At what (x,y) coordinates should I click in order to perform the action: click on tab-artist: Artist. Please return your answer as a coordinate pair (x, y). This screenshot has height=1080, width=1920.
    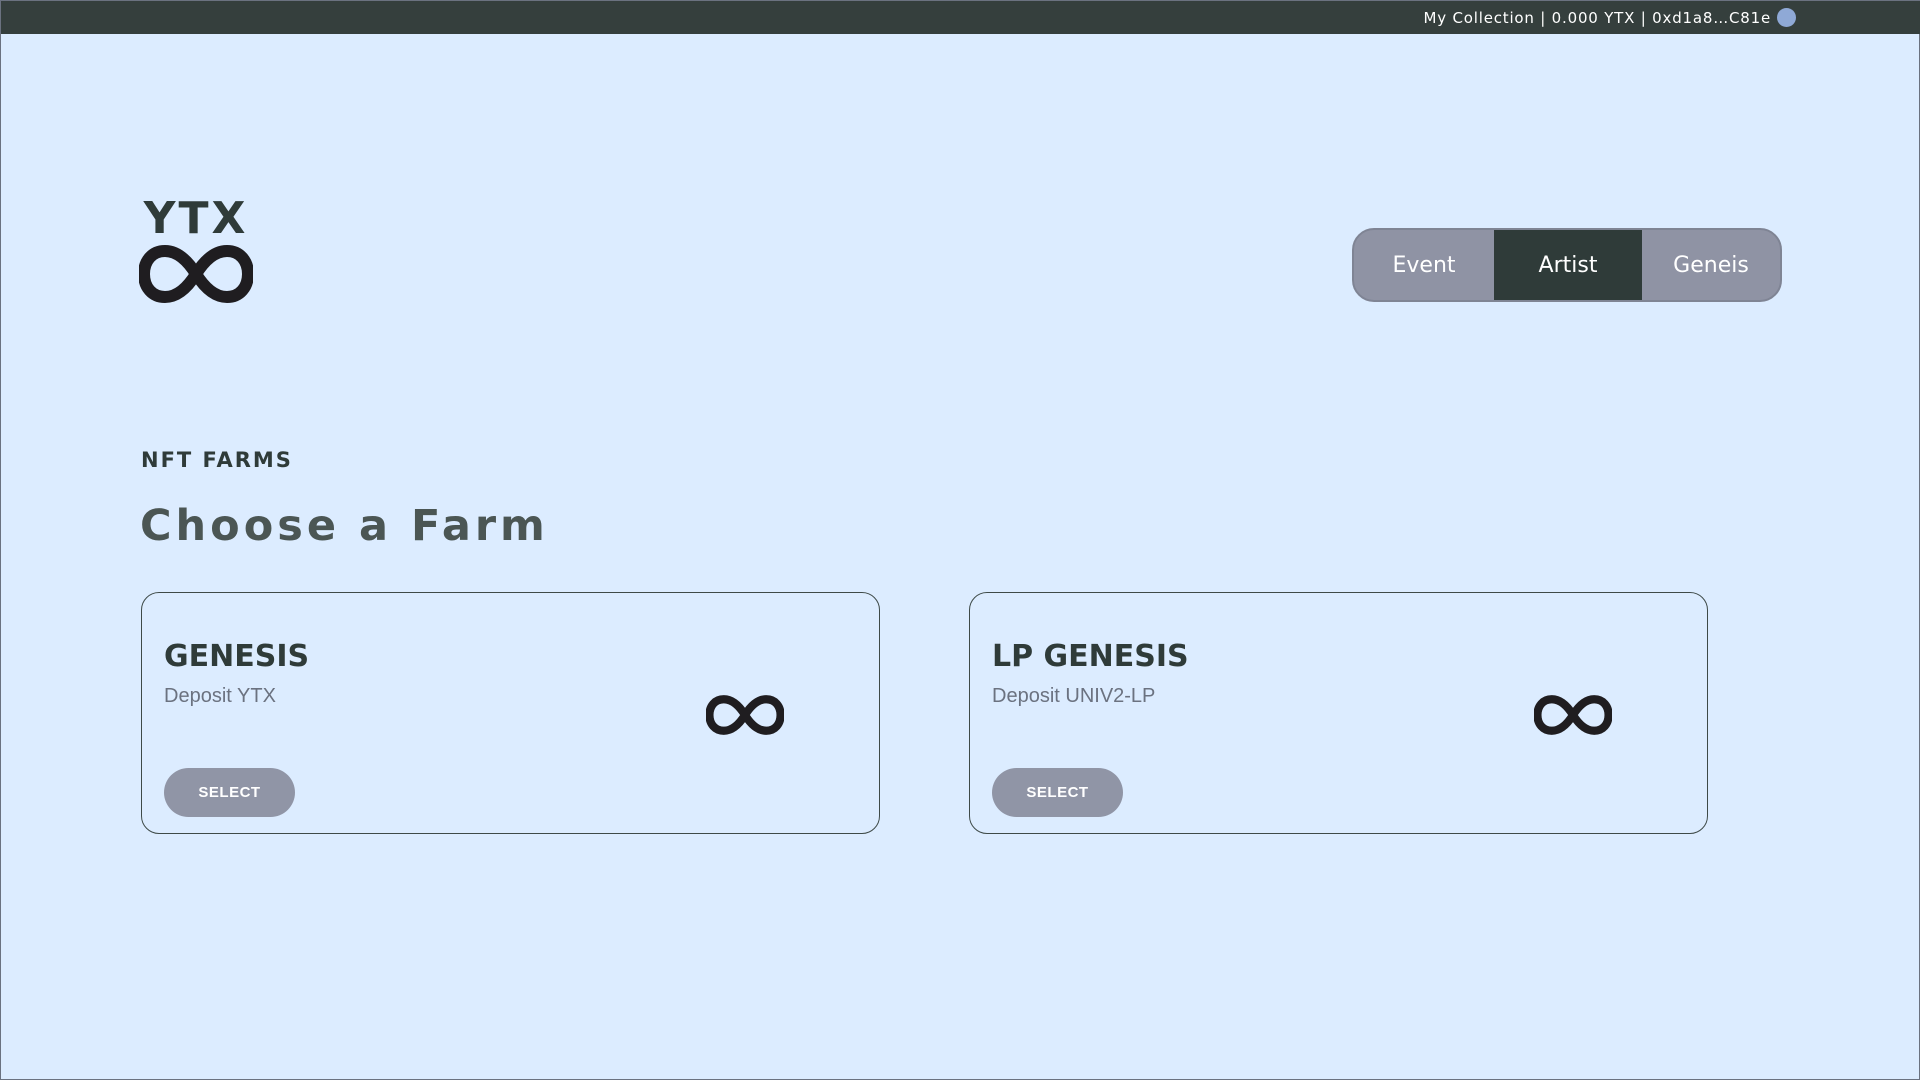
    Looking at the image, I should click on (1568, 265).